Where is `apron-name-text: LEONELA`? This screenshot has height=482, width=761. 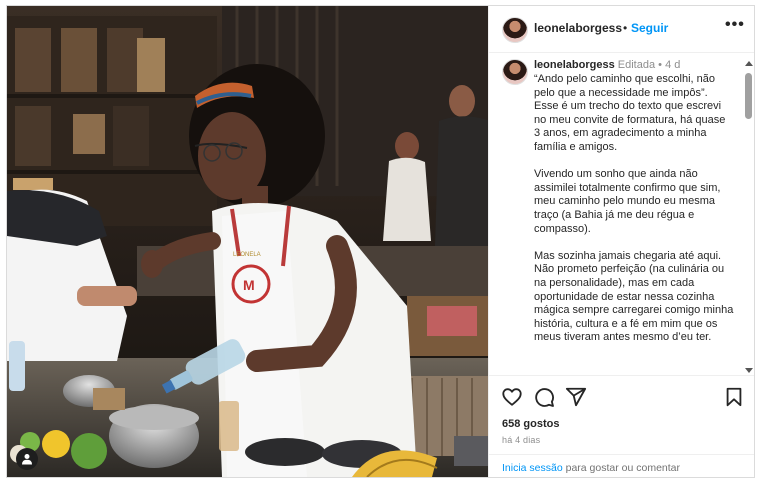
apron-name-text: LEONELA is located at coordinates (247, 255).